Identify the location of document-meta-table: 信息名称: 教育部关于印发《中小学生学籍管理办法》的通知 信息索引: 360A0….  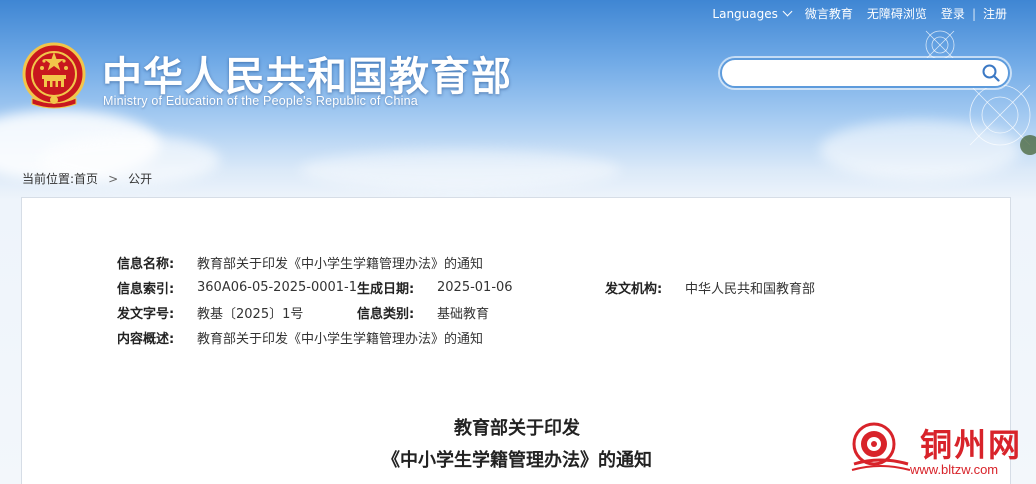
(466, 300).